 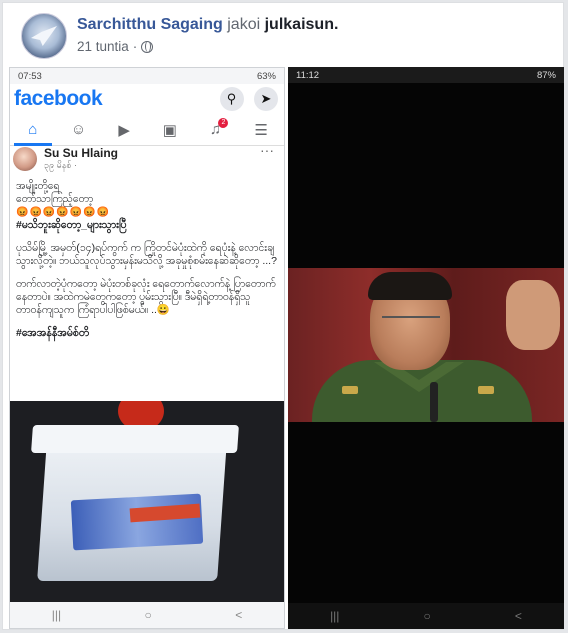 I want to click on angry-emoji-row: 😡😡😡😡😡😡😡, so click(x=63, y=212).